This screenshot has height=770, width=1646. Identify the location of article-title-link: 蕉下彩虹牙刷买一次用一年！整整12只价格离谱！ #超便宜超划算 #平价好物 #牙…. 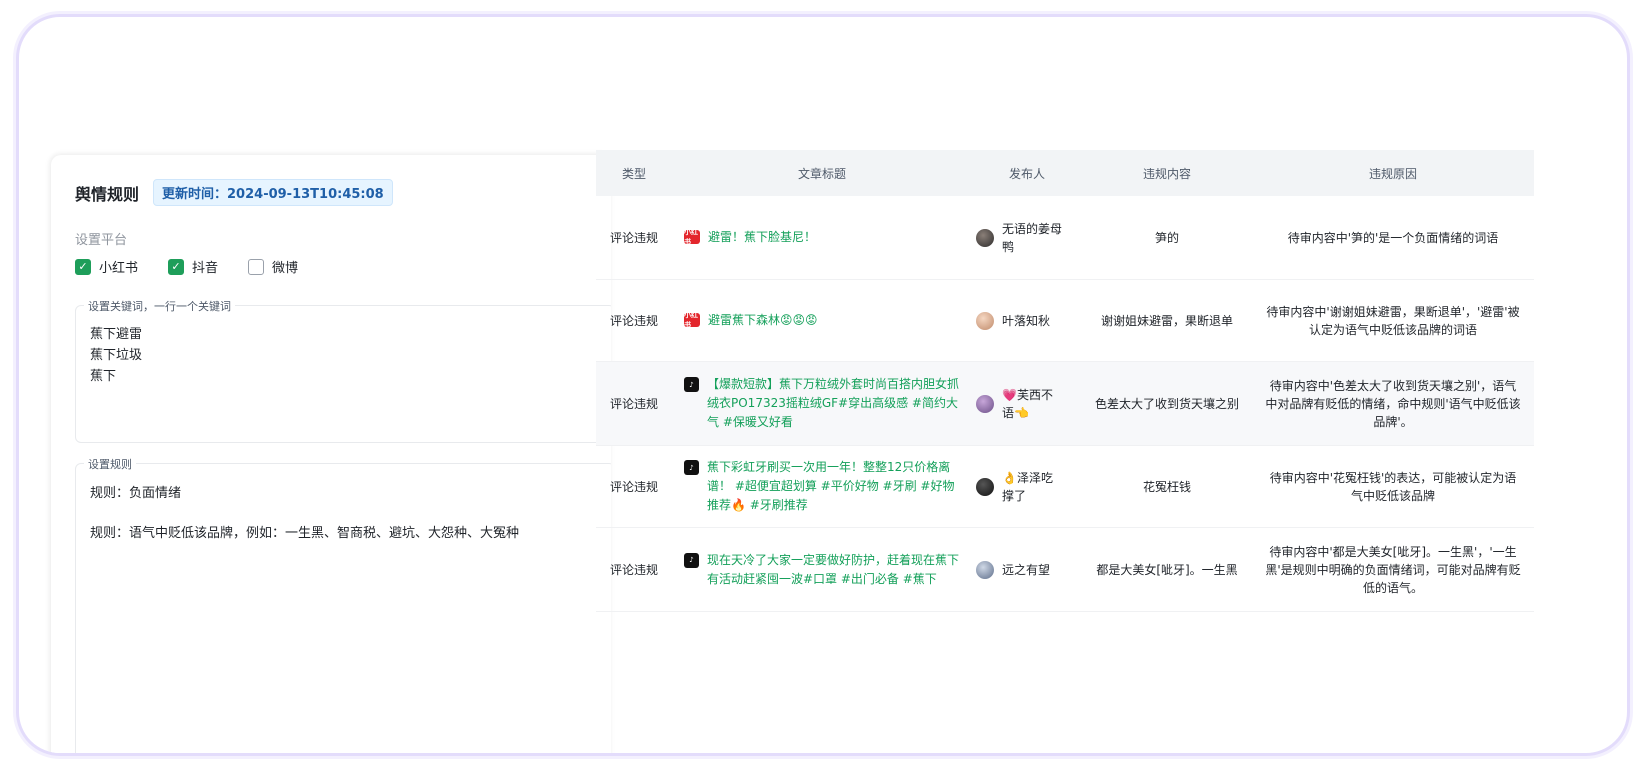
(833, 486).